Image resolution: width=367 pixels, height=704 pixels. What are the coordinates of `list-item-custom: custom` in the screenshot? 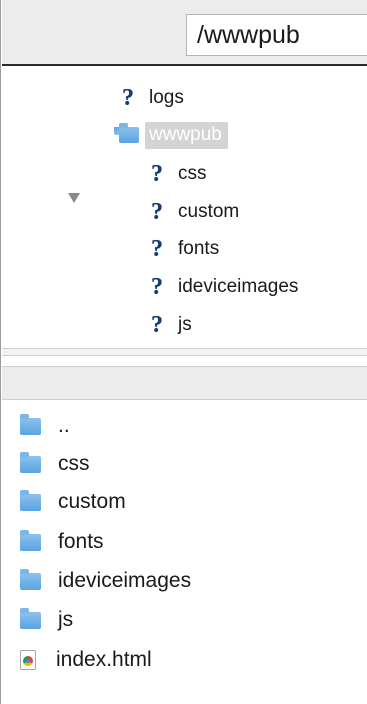 It's located at (73, 502).